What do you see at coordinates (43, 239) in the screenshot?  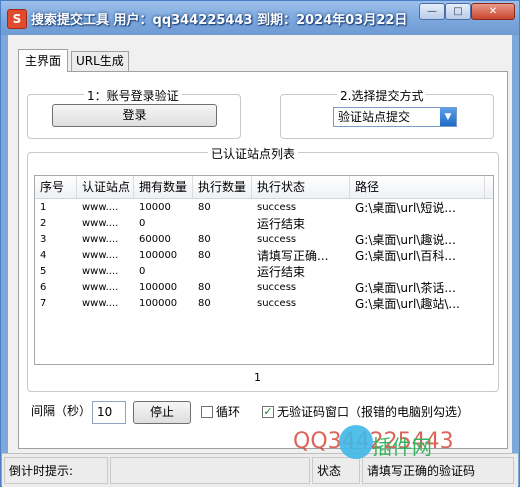 I see `cell-index: 3` at bounding box center [43, 239].